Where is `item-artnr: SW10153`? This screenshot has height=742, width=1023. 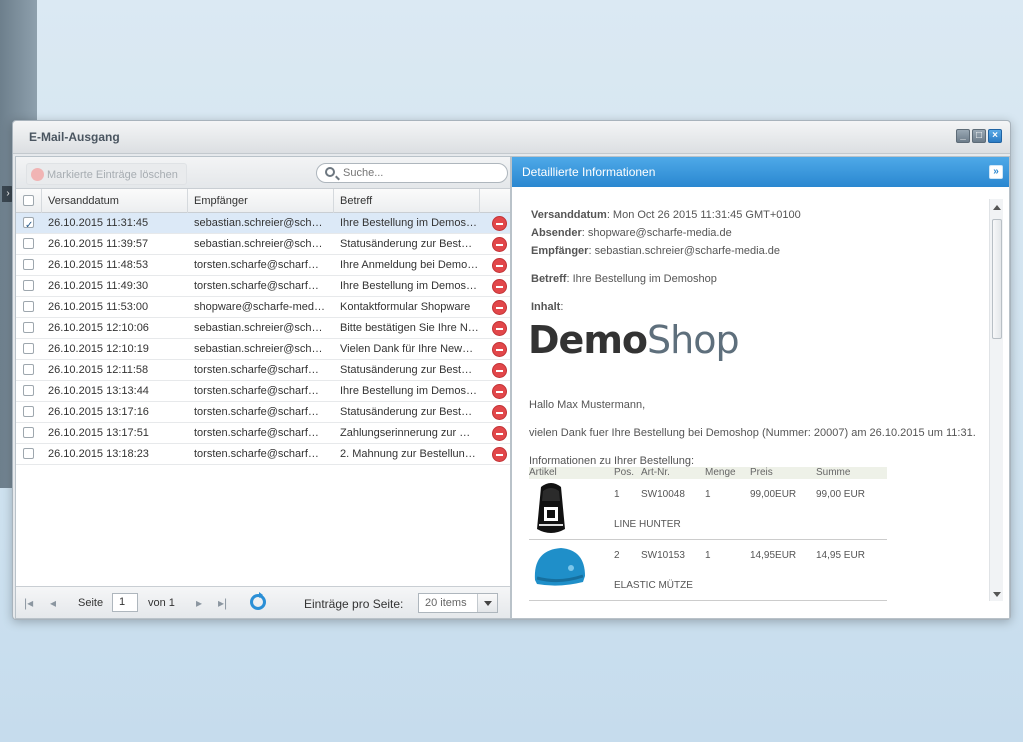 item-artnr: SW10153 is located at coordinates (663, 555).